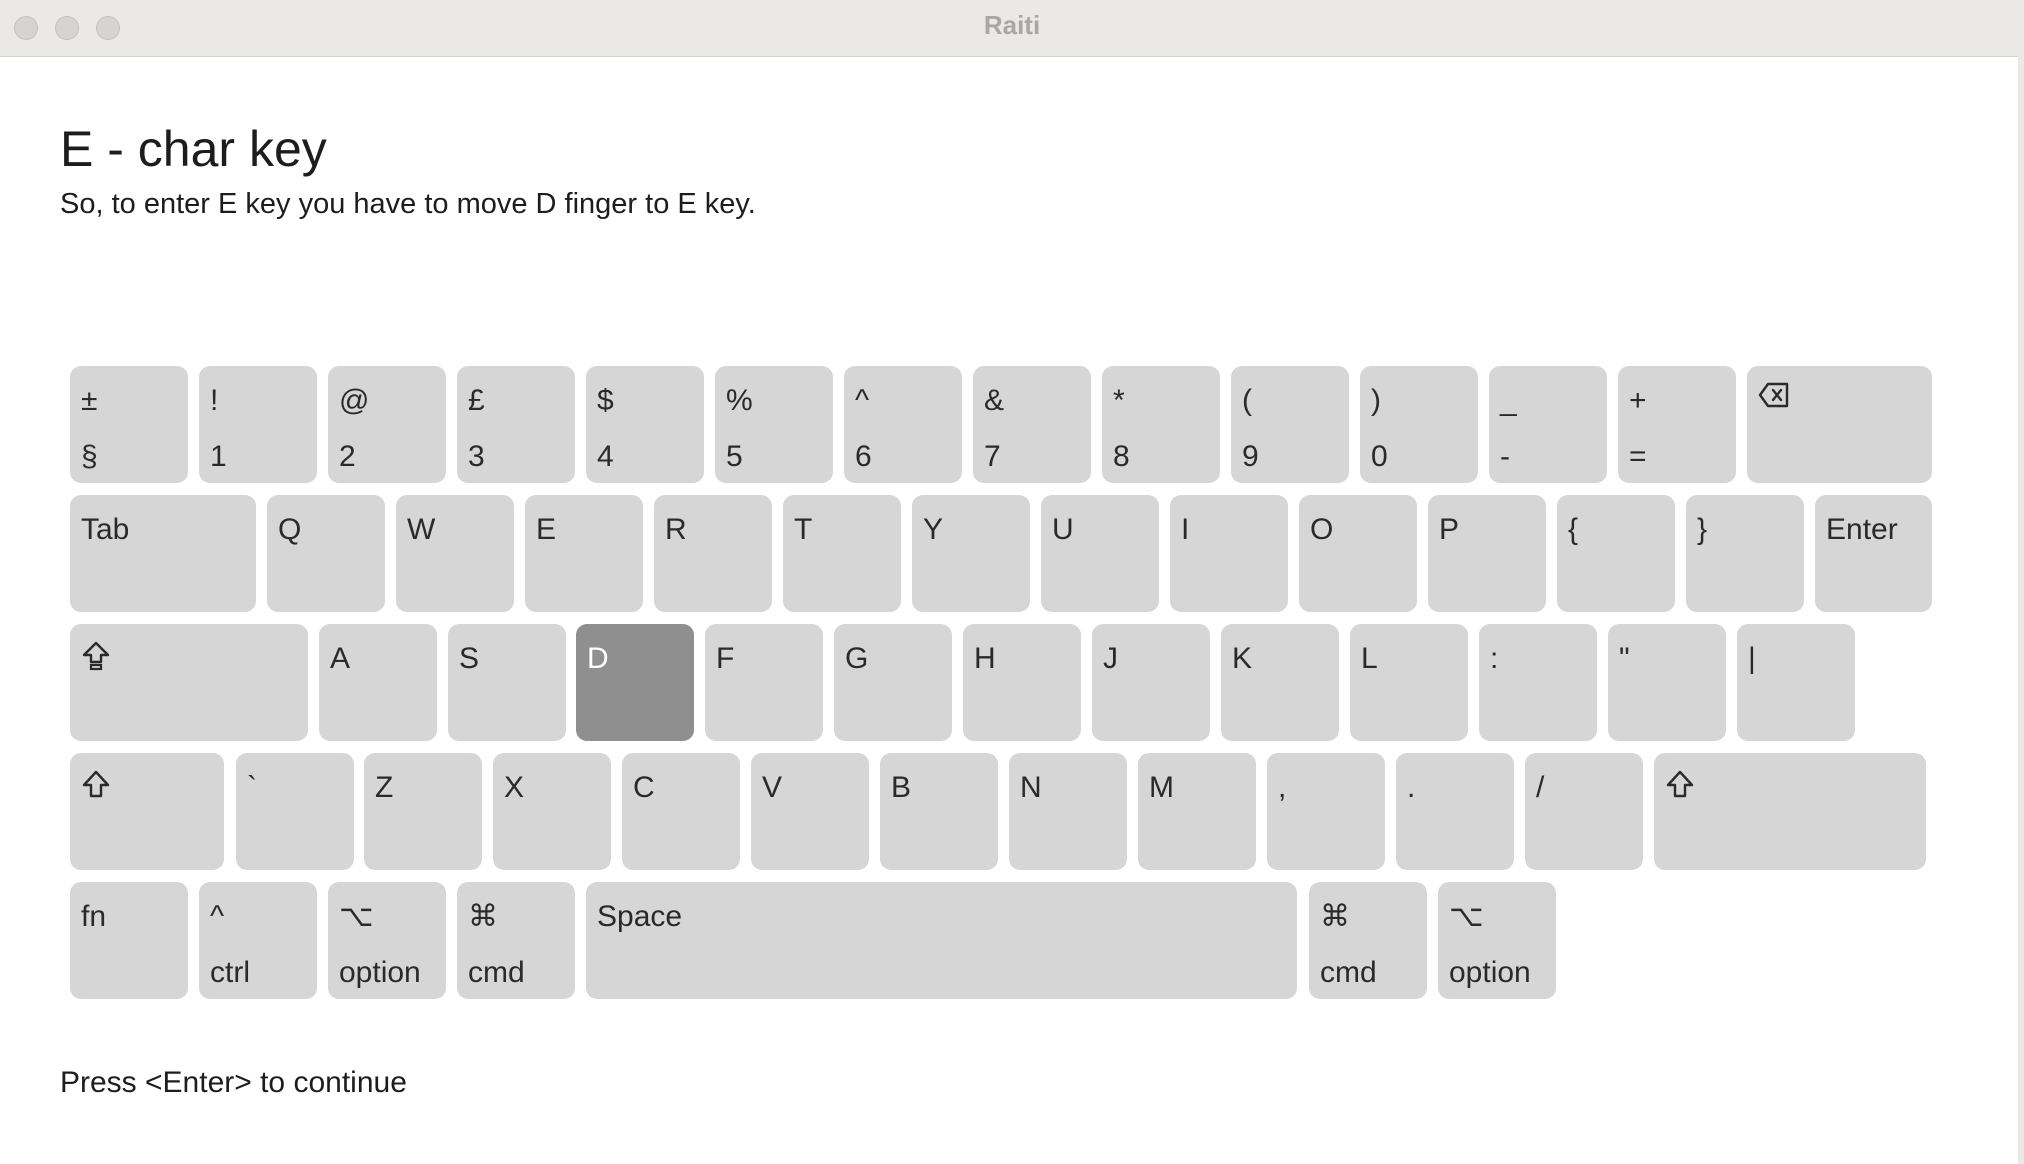  Describe the element at coordinates (1197, 811) in the screenshot. I see `key-m: M` at that location.